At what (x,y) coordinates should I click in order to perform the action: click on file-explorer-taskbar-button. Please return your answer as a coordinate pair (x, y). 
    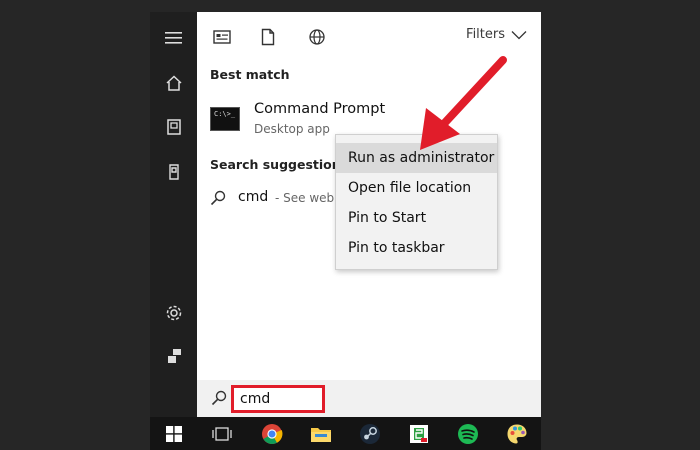
    Looking at the image, I should click on (321, 433).